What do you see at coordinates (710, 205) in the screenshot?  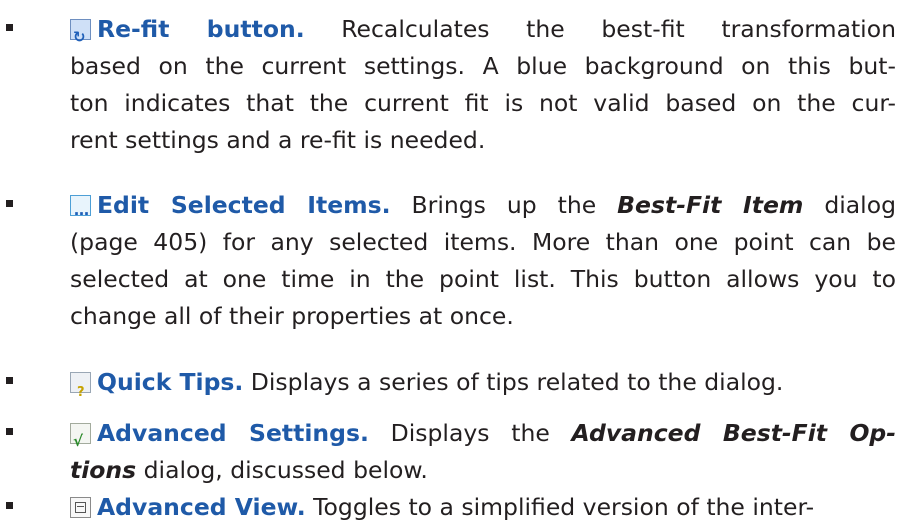 I see `dialog-name: Best-Fit Item` at bounding box center [710, 205].